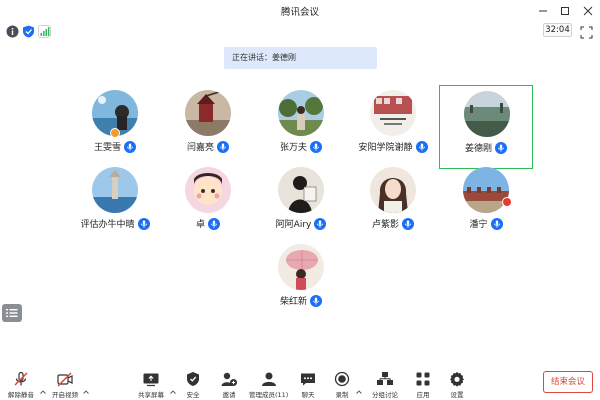 The width and height of the screenshot is (600, 400). Describe the element at coordinates (115, 127) in the screenshot. I see `participant-tile: 王雯雪` at that location.